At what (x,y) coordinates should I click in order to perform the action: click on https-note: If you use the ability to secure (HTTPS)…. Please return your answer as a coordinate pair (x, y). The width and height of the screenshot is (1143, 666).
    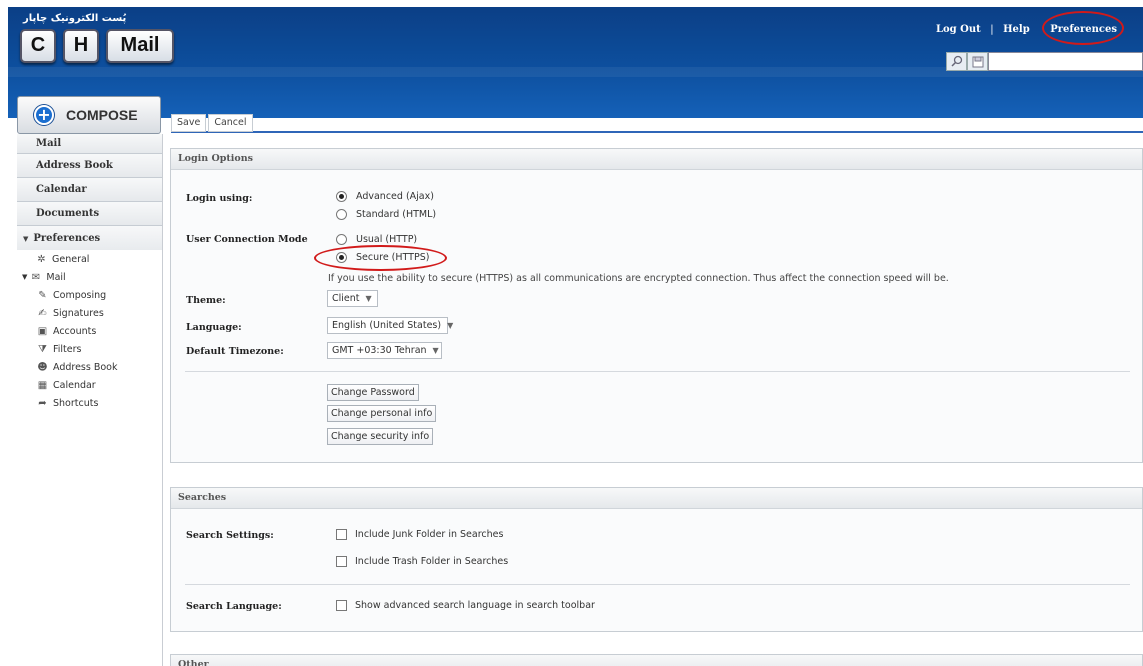
    Looking at the image, I should click on (638, 278).